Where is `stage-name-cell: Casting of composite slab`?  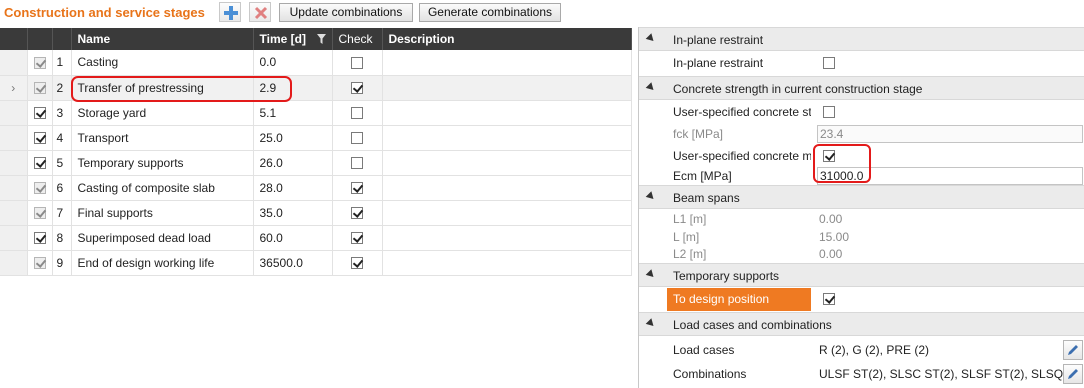 stage-name-cell: Casting of composite slab is located at coordinates (162, 188).